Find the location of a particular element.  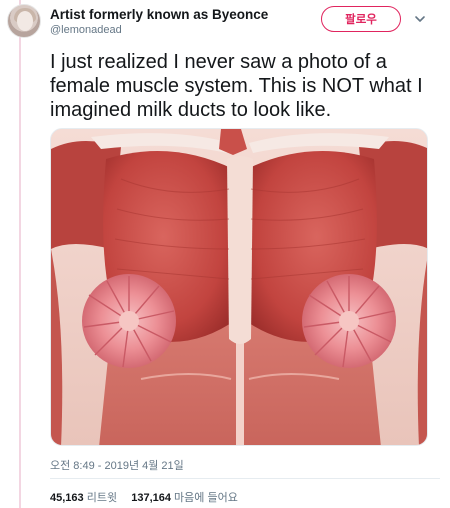

follow-button: 팔로우 is located at coordinates (361, 19).